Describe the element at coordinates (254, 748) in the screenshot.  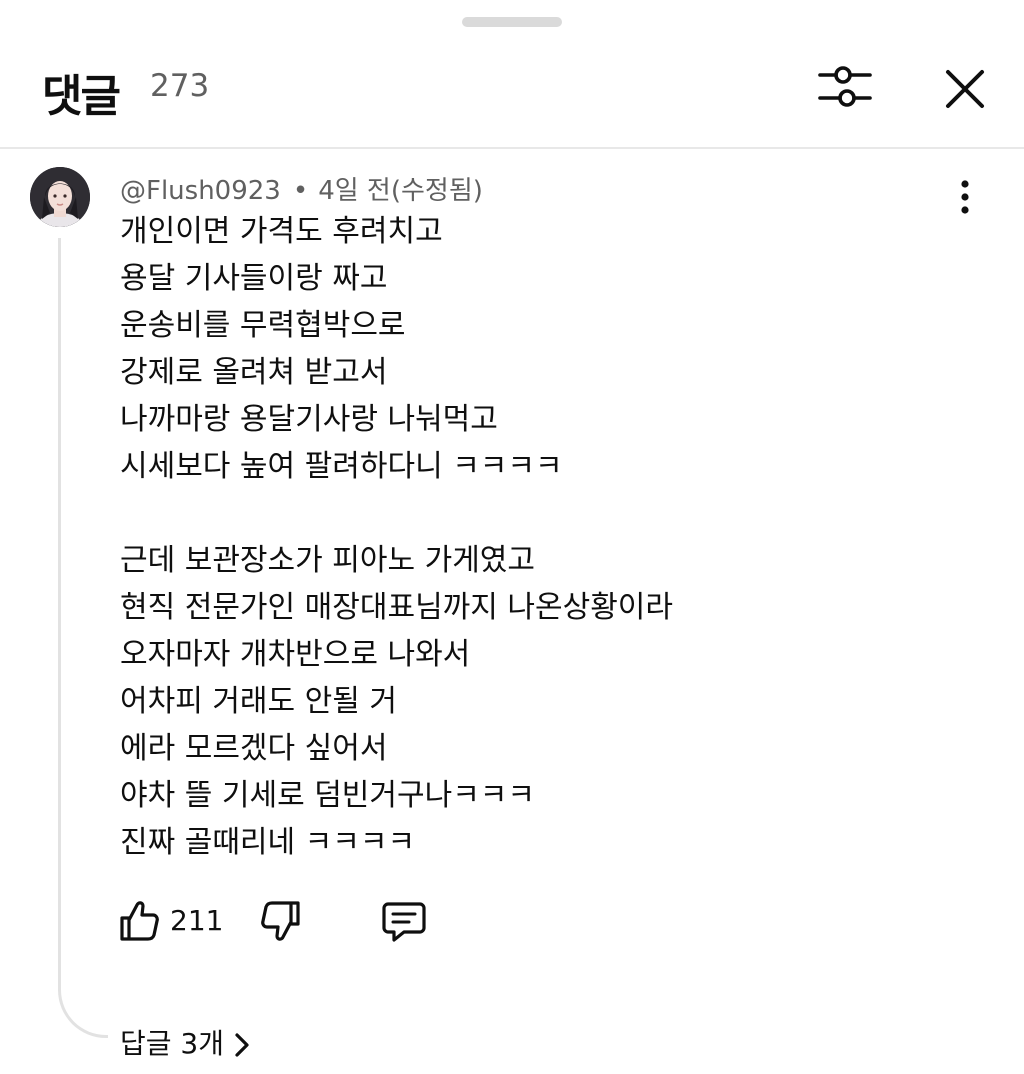
I see `comment-line: 에라 모르겠다 싶어서` at that location.